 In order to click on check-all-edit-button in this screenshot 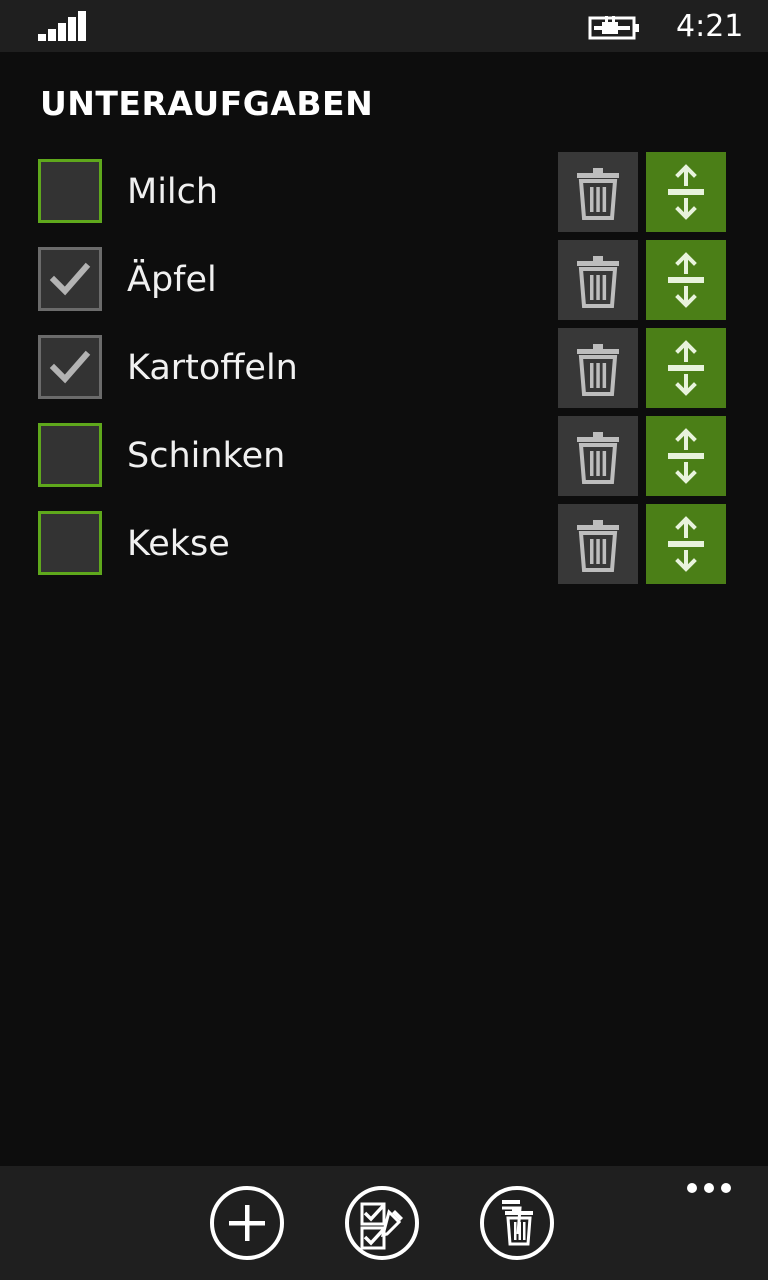, I will do `click(382, 1223)`.